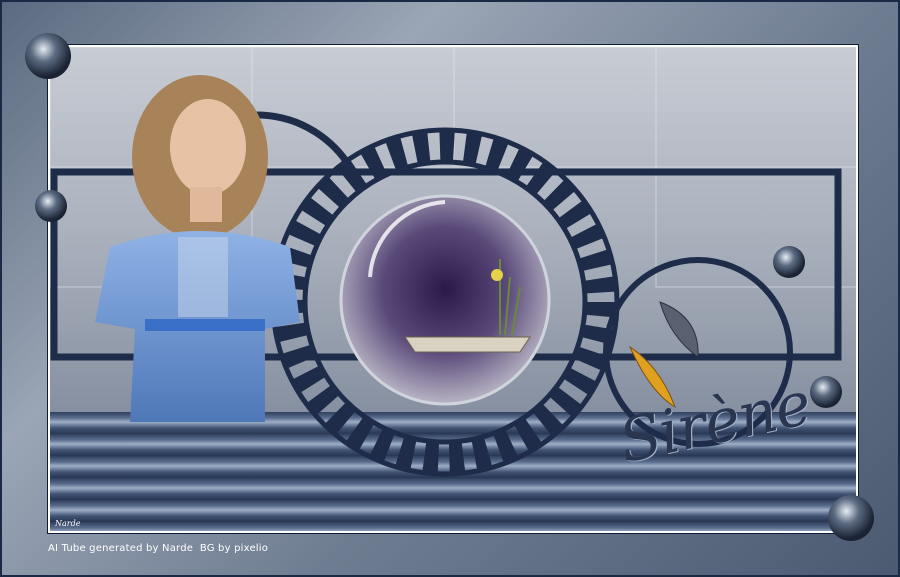 Image resolution: width=900 pixels, height=577 pixels. Describe the element at coordinates (826, 392) in the screenshot. I see `bead-right-lower-icon` at that location.